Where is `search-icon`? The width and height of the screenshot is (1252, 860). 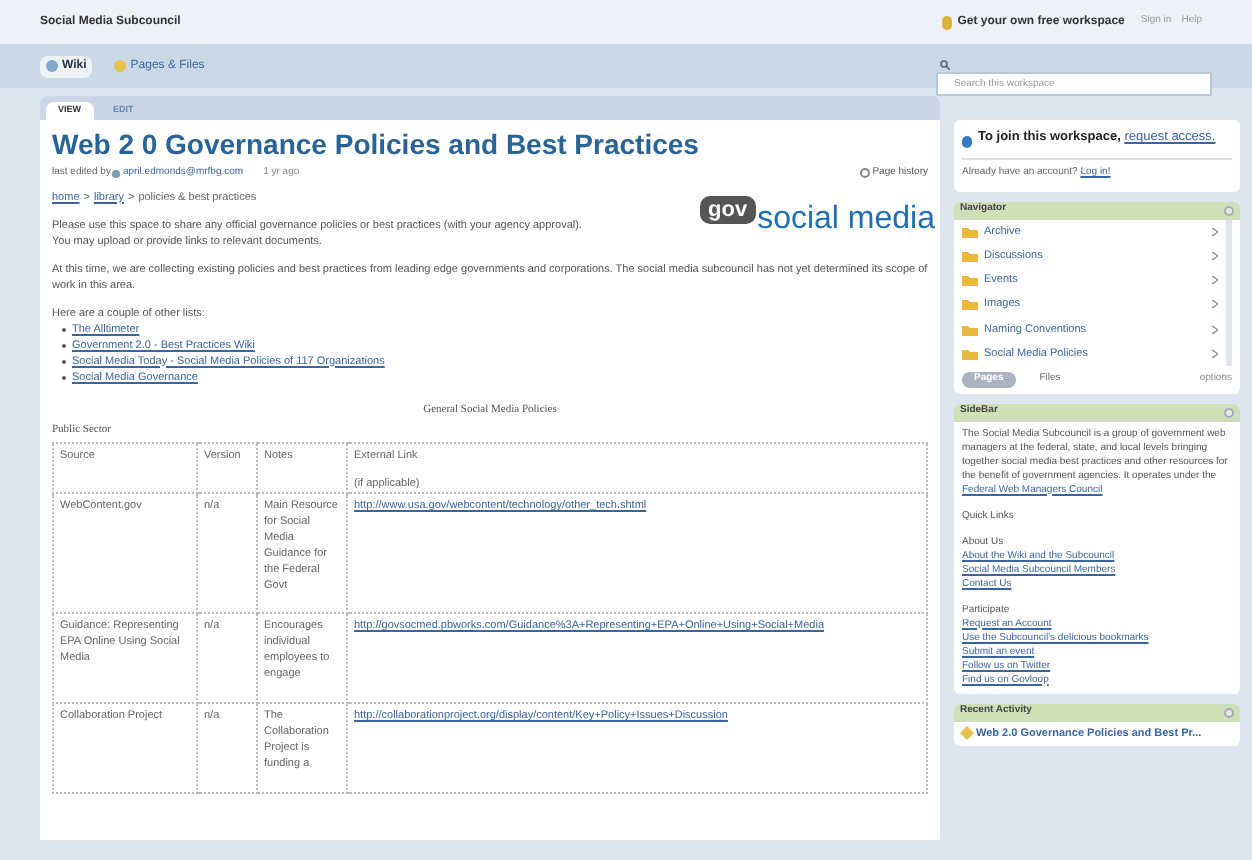
search-icon is located at coordinates (945, 65).